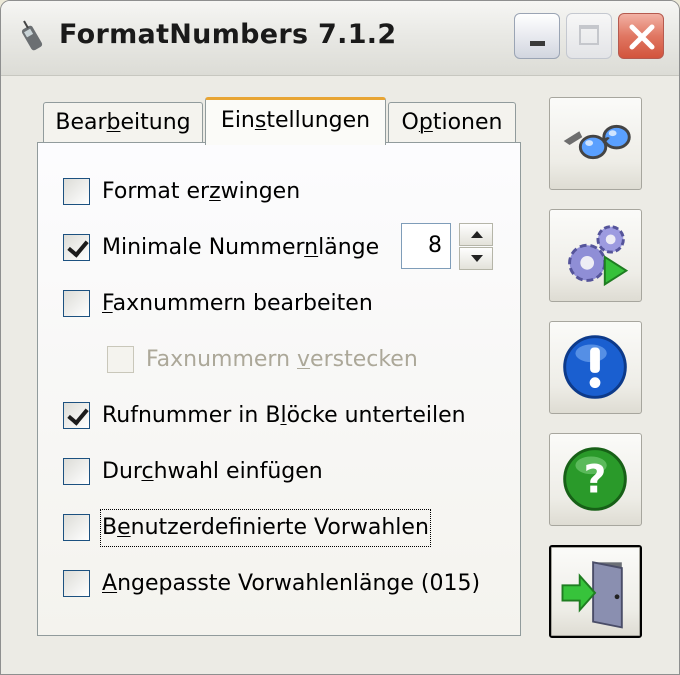 The height and width of the screenshot is (675, 680). What do you see at coordinates (376, 415) in the screenshot?
I see `label-text: öcke unterteilen` at bounding box center [376, 415].